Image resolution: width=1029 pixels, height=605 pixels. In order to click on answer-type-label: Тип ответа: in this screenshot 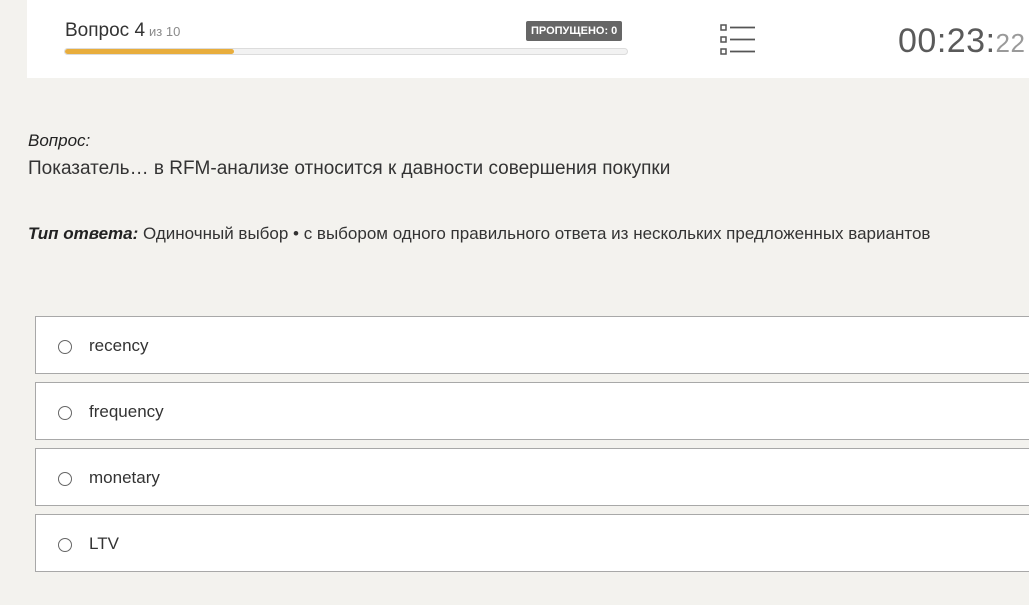, I will do `click(83, 233)`.